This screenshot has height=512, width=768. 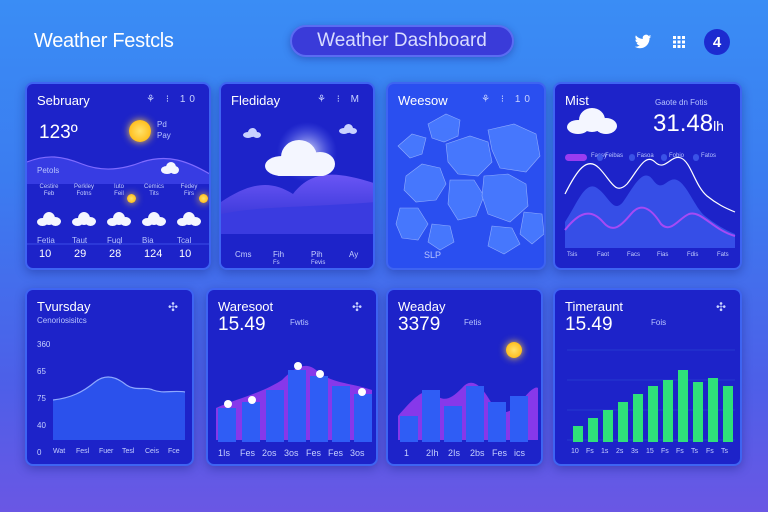 I want to click on dashboard-title-pill: Weather Dashboard, so click(x=402, y=41).